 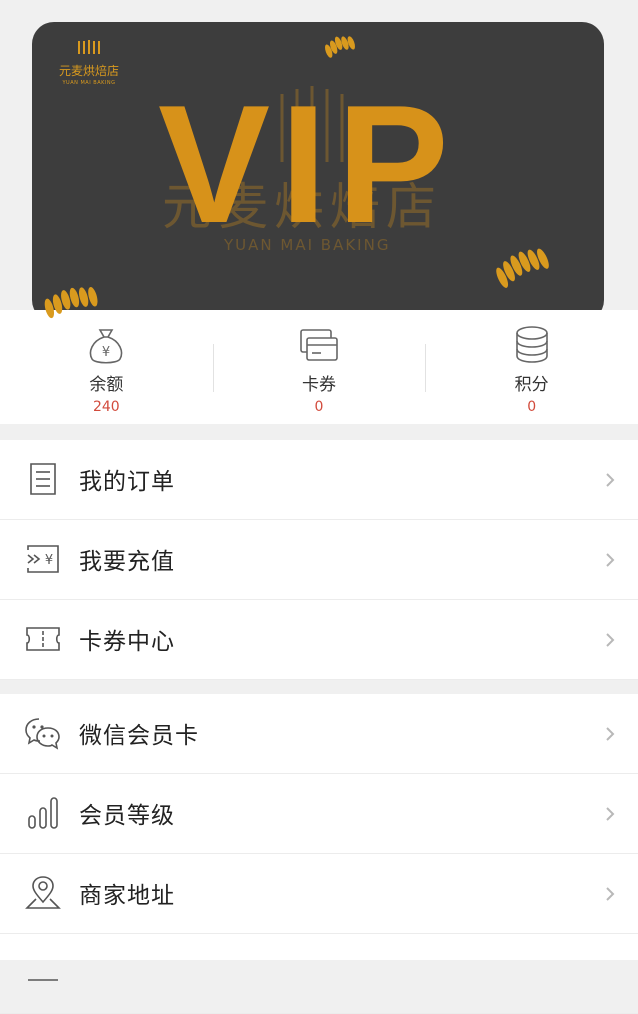 What do you see at coordinates (319, 480) in the screenshot?
I see `menu-item-my-orders: 我的订单` at bounding box center [319, 480].